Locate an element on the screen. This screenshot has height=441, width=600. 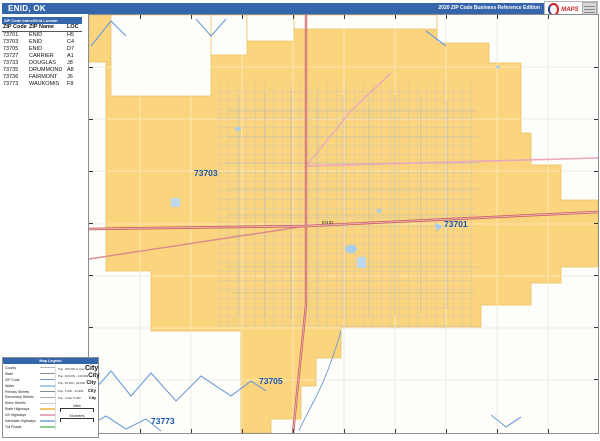
minor-street-symbol is located at coordinates (47, 403).